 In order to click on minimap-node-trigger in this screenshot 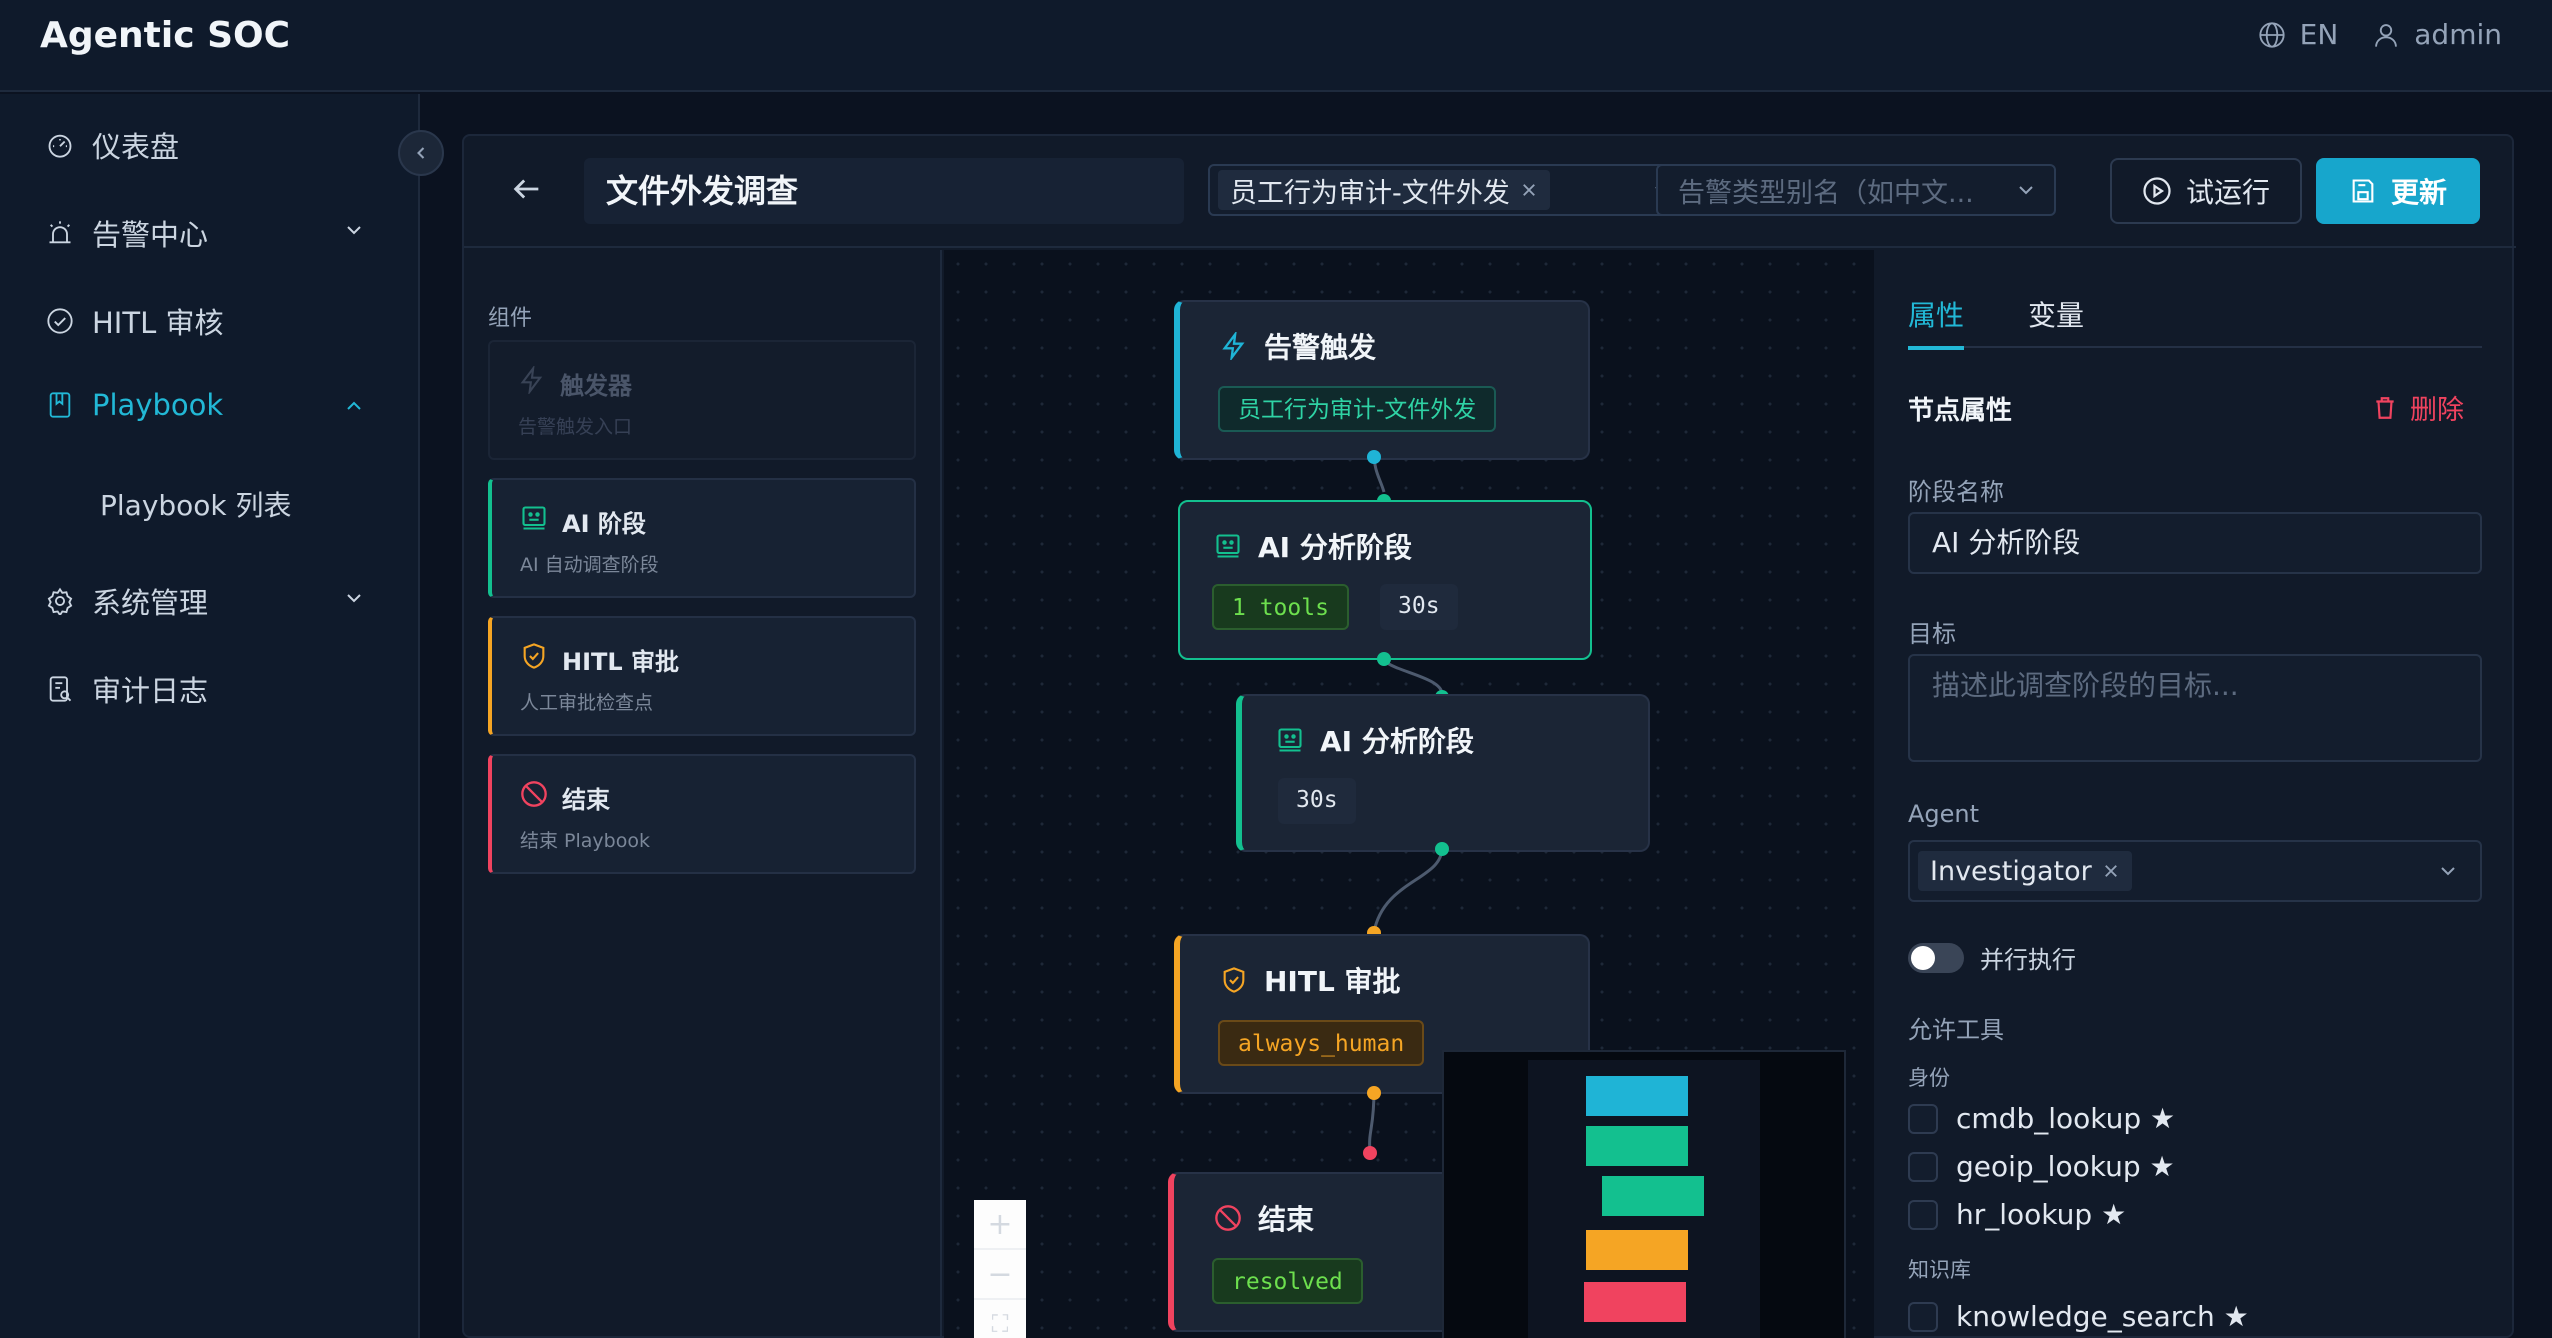, I will do `click(1637, 1096)`.